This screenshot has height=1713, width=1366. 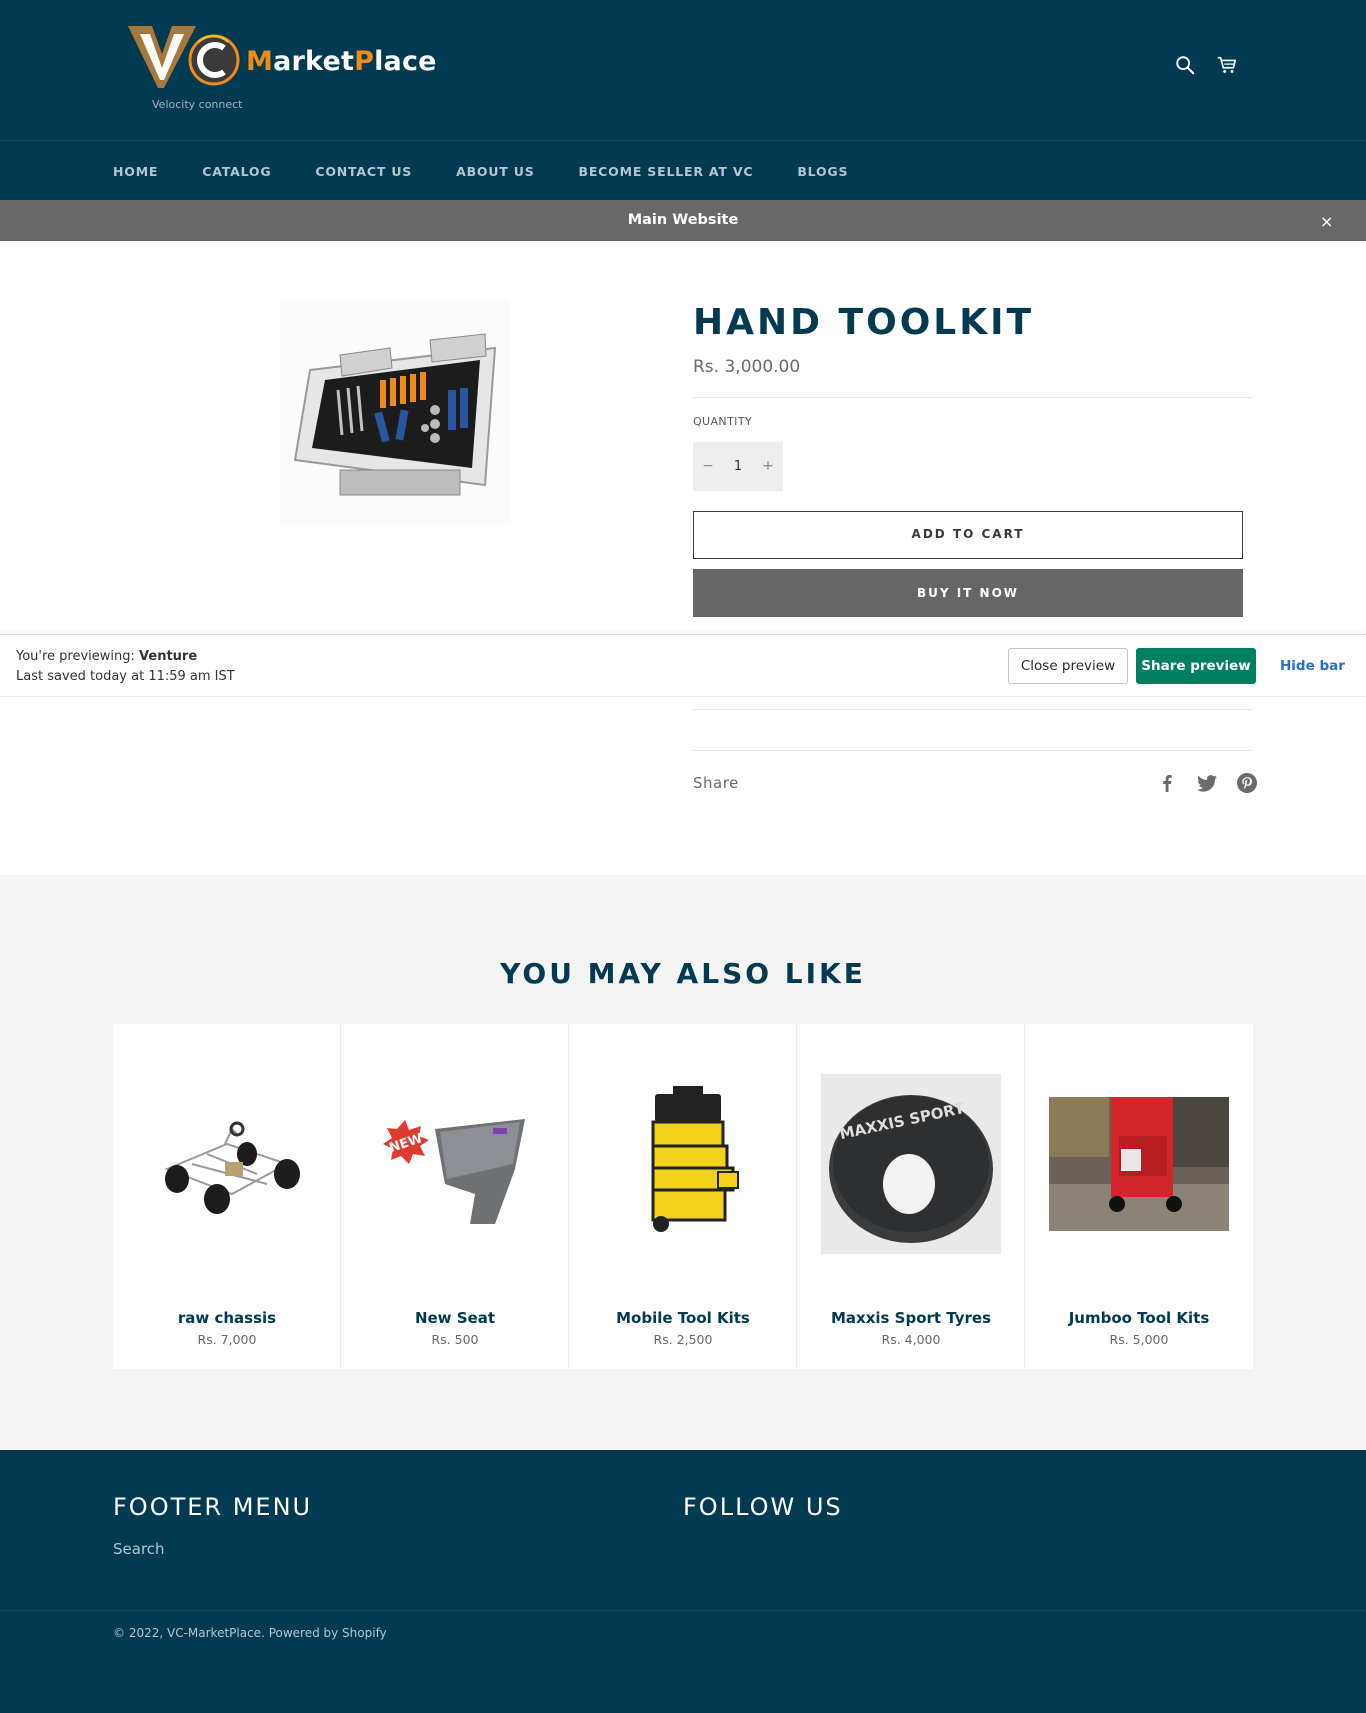 I want to click on preview-prefix: You're previewing:, so click(x=78, y=656).